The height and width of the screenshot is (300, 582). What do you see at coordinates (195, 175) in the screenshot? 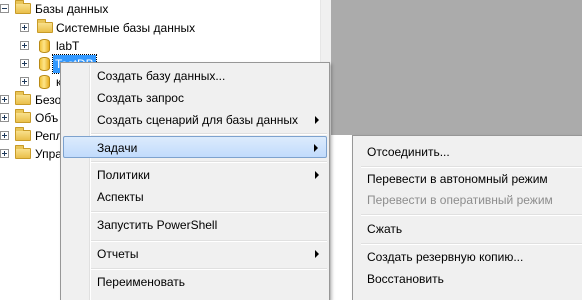
I see `menu-item-policies: Политики` at bounding box center [195, 175].